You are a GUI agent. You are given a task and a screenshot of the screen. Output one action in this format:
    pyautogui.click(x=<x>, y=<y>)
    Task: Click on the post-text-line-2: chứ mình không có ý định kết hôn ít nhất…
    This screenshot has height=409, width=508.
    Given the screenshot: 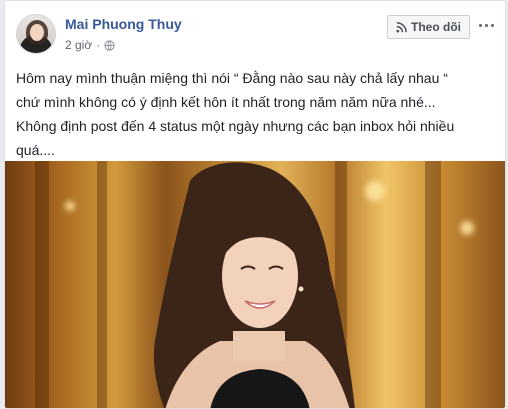 What is the action you would take?
    pyautogui.click(x=226, y=102)
    